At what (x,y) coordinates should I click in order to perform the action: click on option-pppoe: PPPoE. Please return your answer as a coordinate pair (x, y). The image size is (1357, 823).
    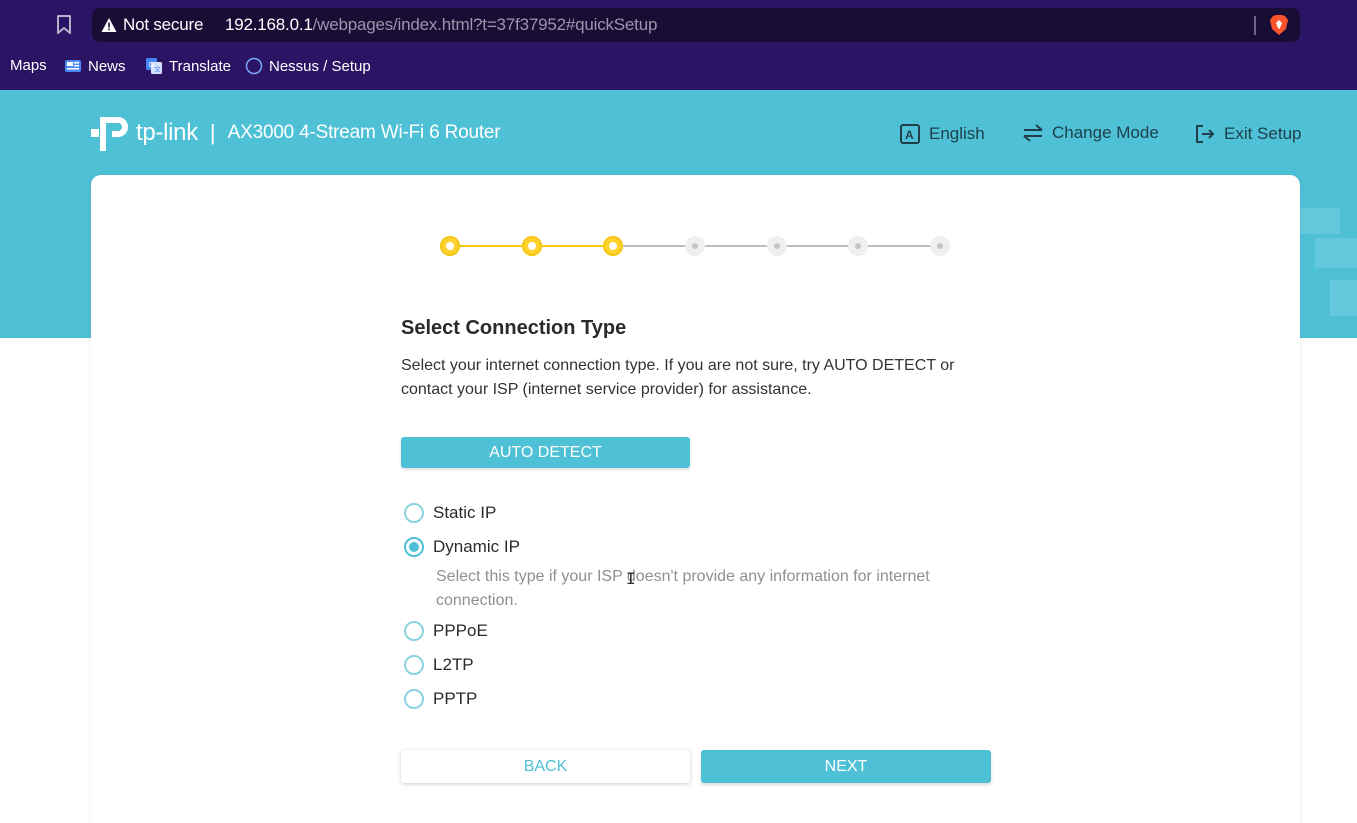
    Looking at the image, I should click on (446, 631).